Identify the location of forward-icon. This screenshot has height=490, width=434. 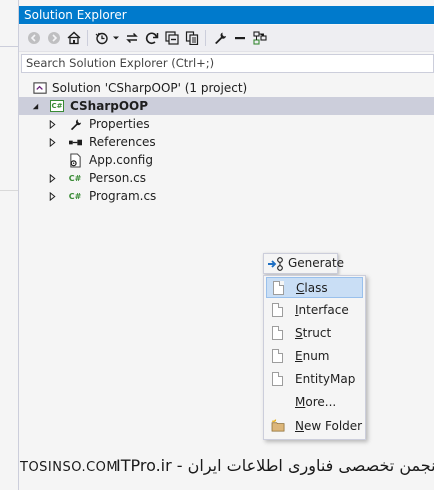
(53, 38).